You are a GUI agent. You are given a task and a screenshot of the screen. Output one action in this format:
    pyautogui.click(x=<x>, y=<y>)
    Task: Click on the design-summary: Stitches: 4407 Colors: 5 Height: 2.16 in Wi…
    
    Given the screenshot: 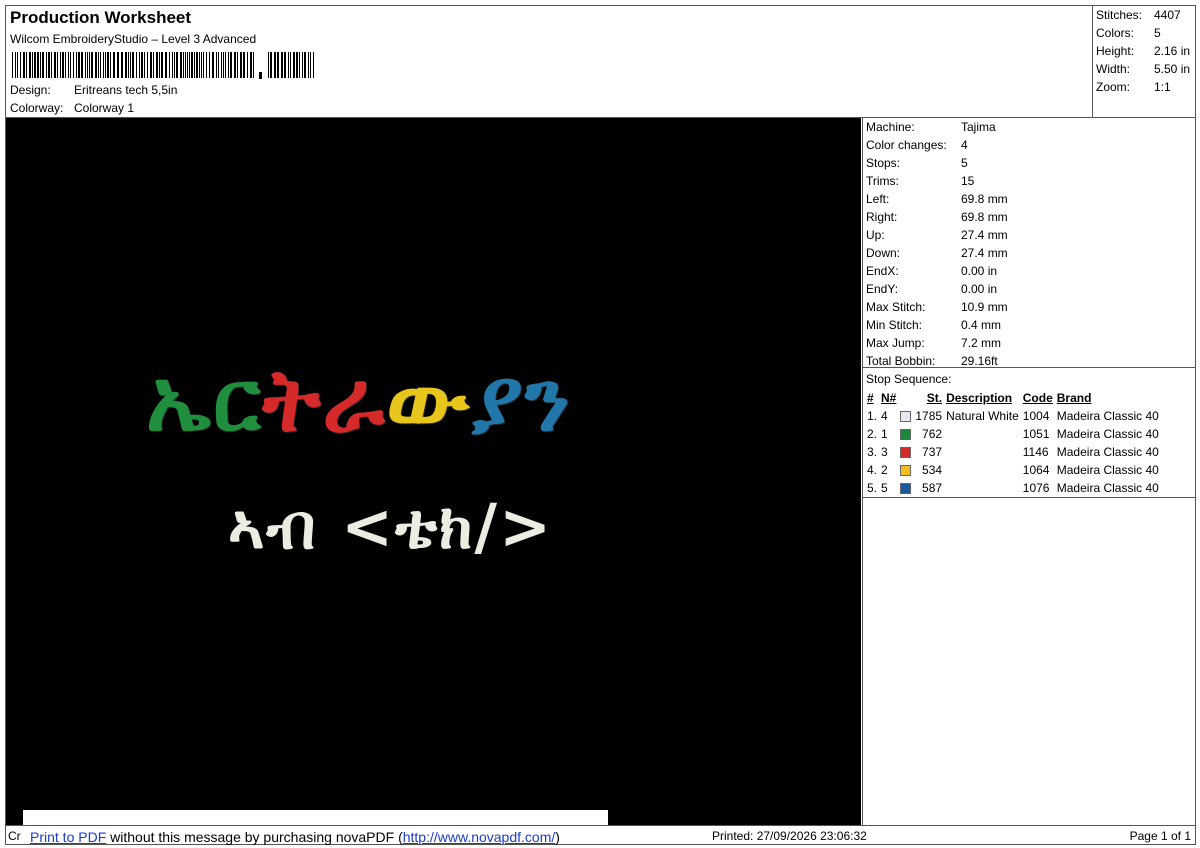 What is the action you would take?
    pyautogui.click(x=1144, y=62)
    